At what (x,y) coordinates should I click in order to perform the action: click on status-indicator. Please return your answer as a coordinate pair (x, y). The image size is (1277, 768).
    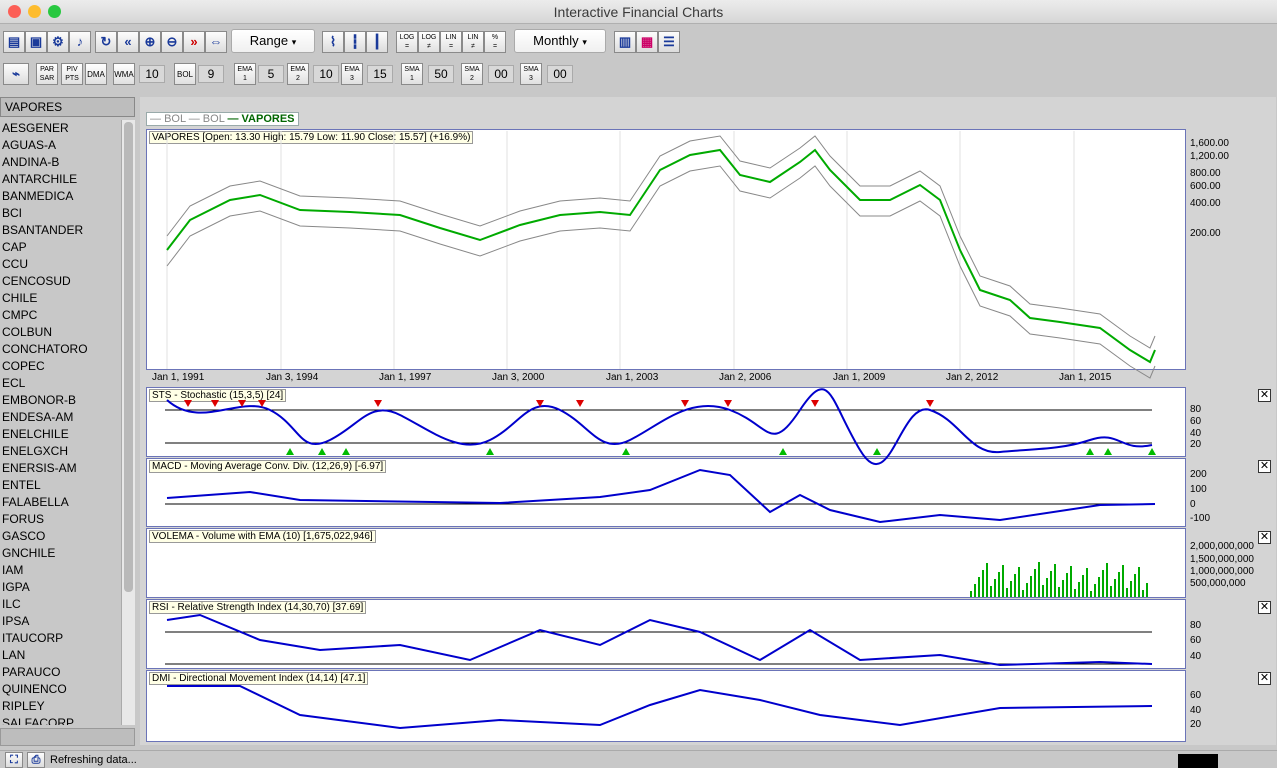
    Looking at the image, I should click on (1198, 761).